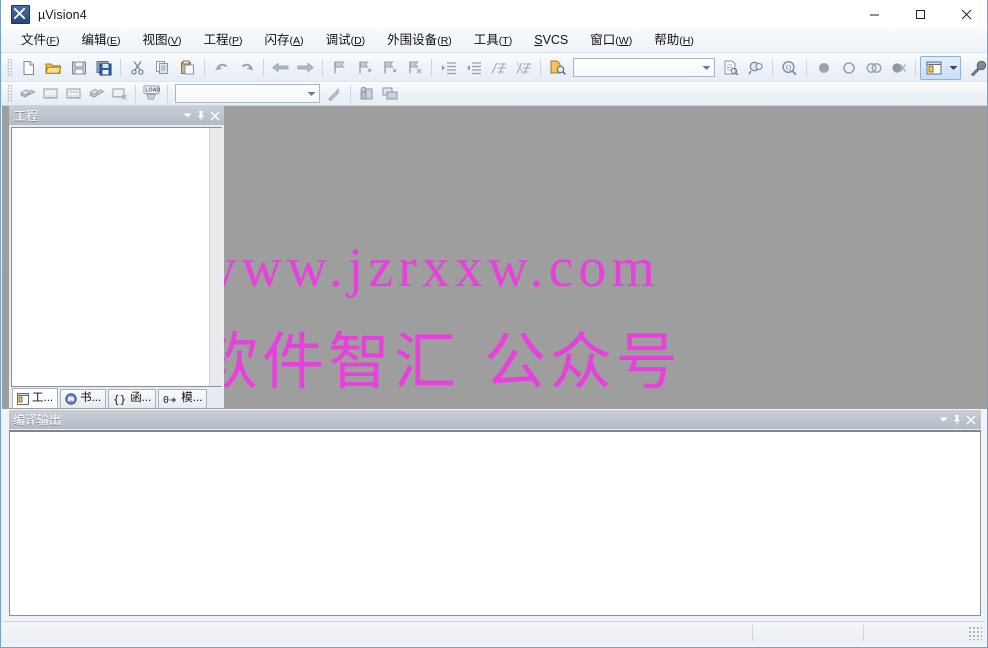 This screenshot has height=648, width=988. Describe the element at coordinates (674, 40) in the screenshot. I see `menu-item-help: 帮助(H)` at that location.